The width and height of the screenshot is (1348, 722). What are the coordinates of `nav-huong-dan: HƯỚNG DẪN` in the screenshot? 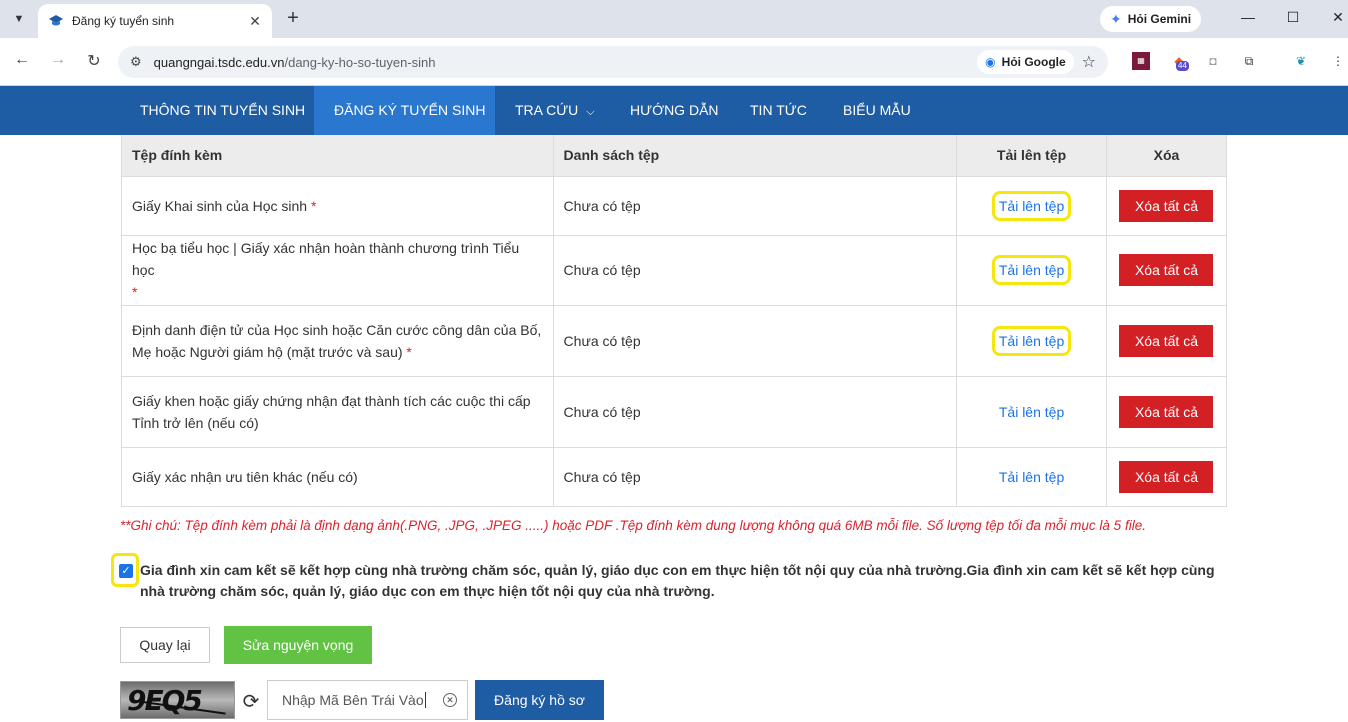 It's located at (674, 110).